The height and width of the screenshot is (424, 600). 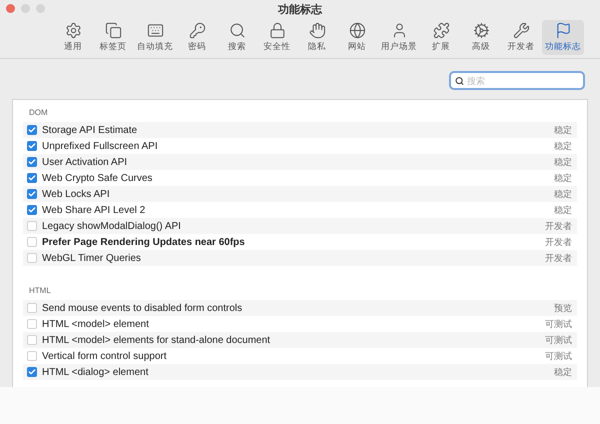 What do you see at coordinates (197, 30) in the screenshot?
I see `key-icon` at bounding box center [197, 30].